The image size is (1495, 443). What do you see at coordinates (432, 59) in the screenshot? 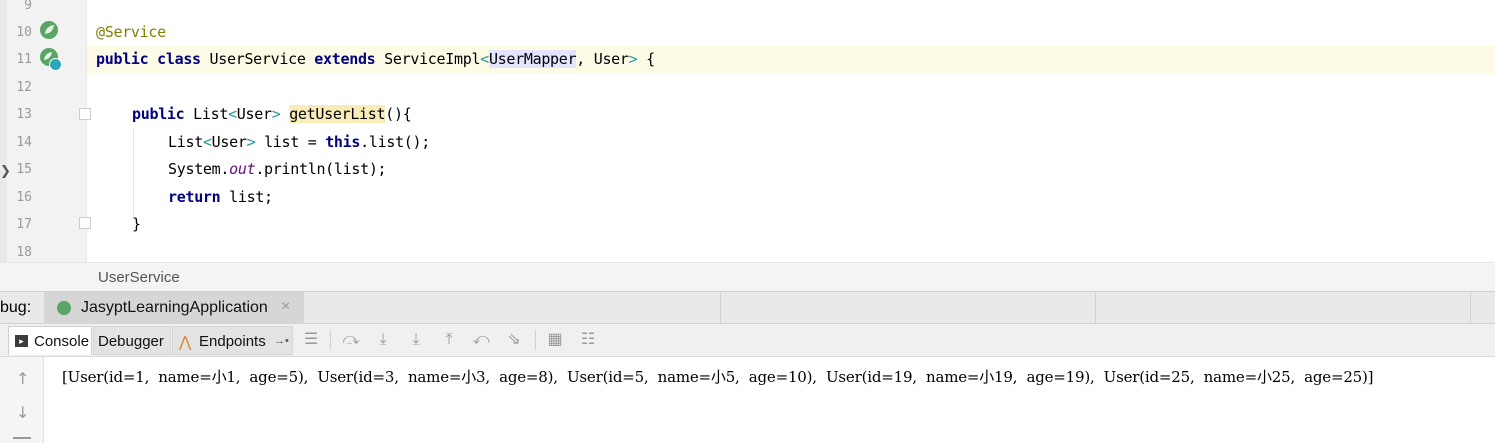
I see `superclass-name: ServiceImpl` at bounding box center [432, 59].